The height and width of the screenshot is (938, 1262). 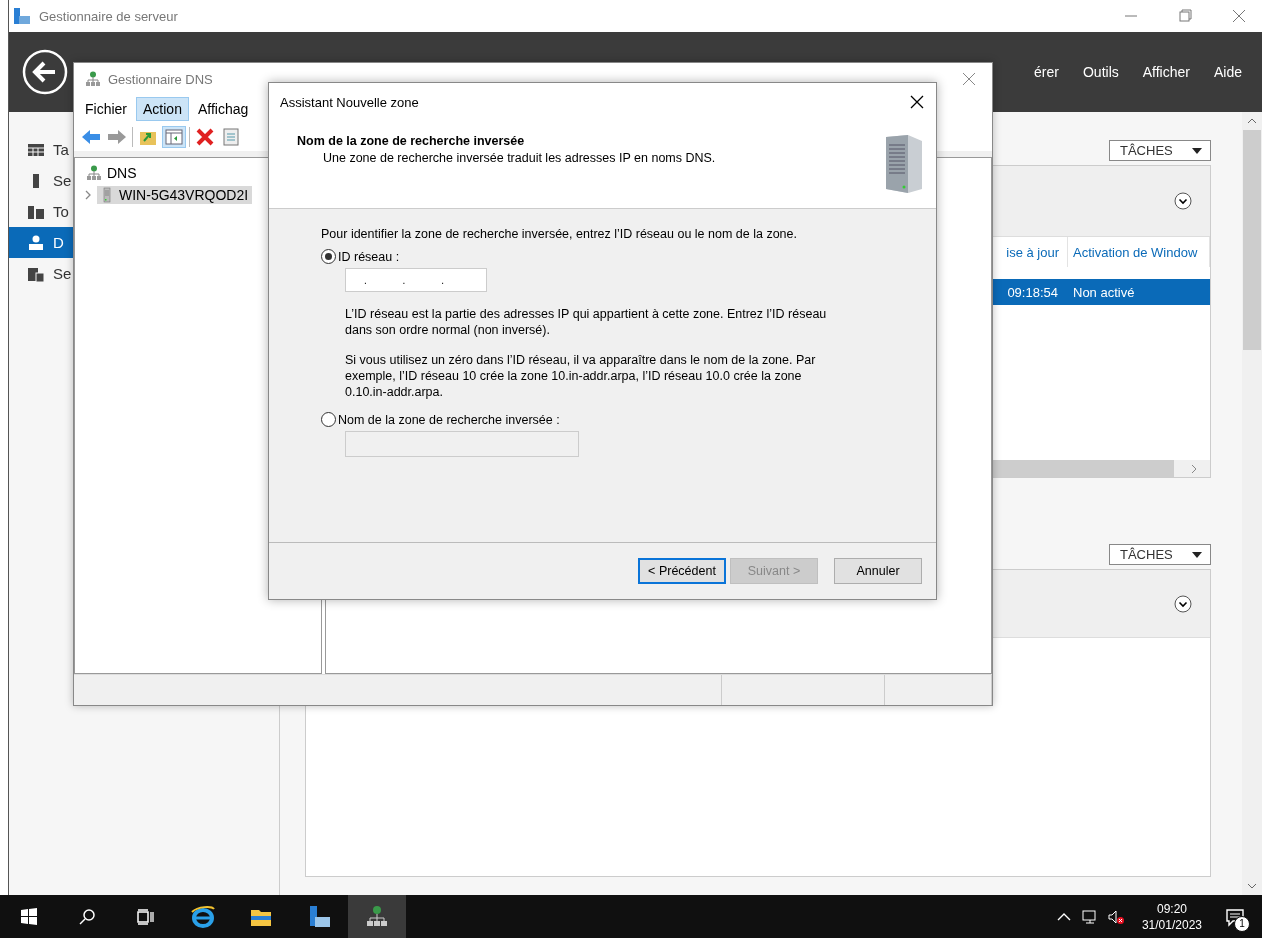 What do you see at coordinates (586, 322) in the screenshot?
I see `help-text: L’ID réseau est la partie des adresses IP qui appartient à cette zone. Entrez l’ID réseau dans son ordre normal (non inversé).` at bounding box center [586, 322].